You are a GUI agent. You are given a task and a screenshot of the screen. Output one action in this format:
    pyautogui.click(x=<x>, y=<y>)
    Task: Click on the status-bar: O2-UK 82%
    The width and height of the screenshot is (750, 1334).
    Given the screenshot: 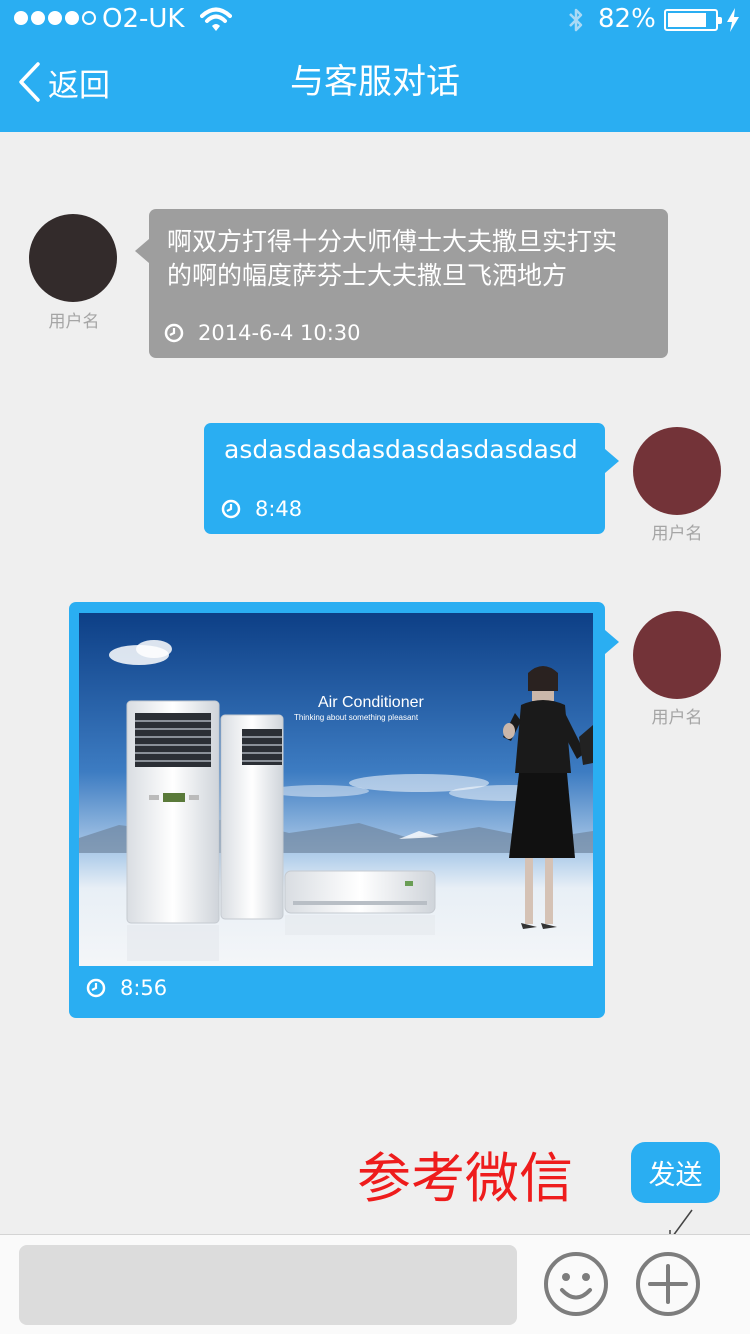 What is the action you would take?
    pyautogui.click(x=375, y=20)
    